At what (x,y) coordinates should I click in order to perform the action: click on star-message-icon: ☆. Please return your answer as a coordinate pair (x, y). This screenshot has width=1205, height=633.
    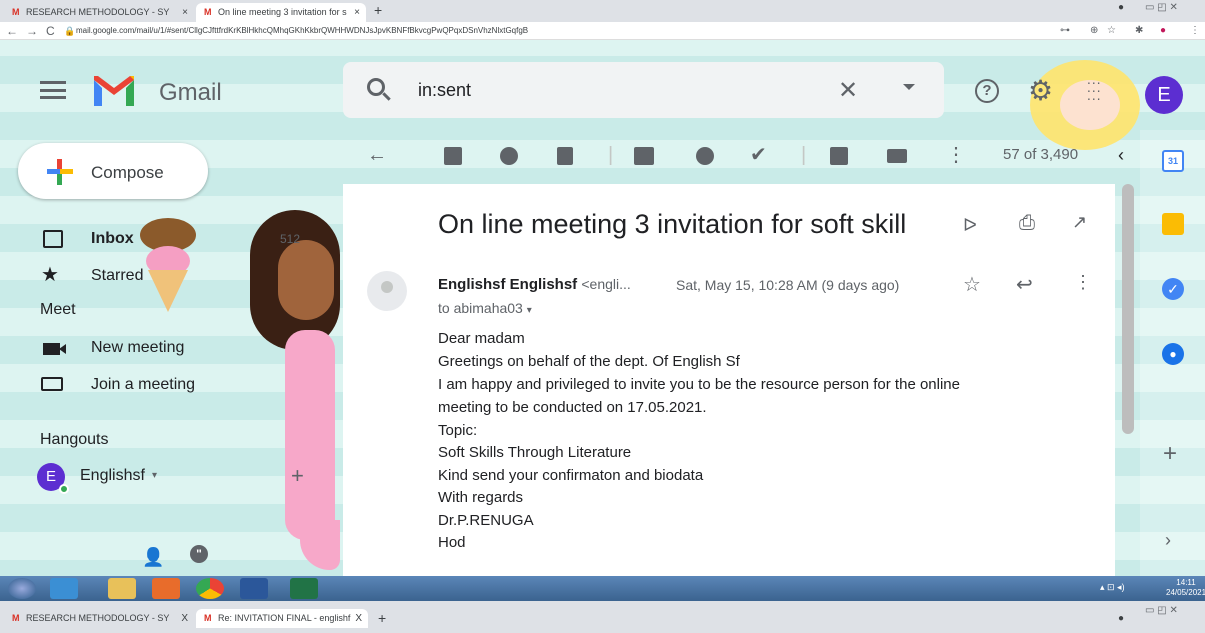
    Looking at the image, I should click on (972, 284).